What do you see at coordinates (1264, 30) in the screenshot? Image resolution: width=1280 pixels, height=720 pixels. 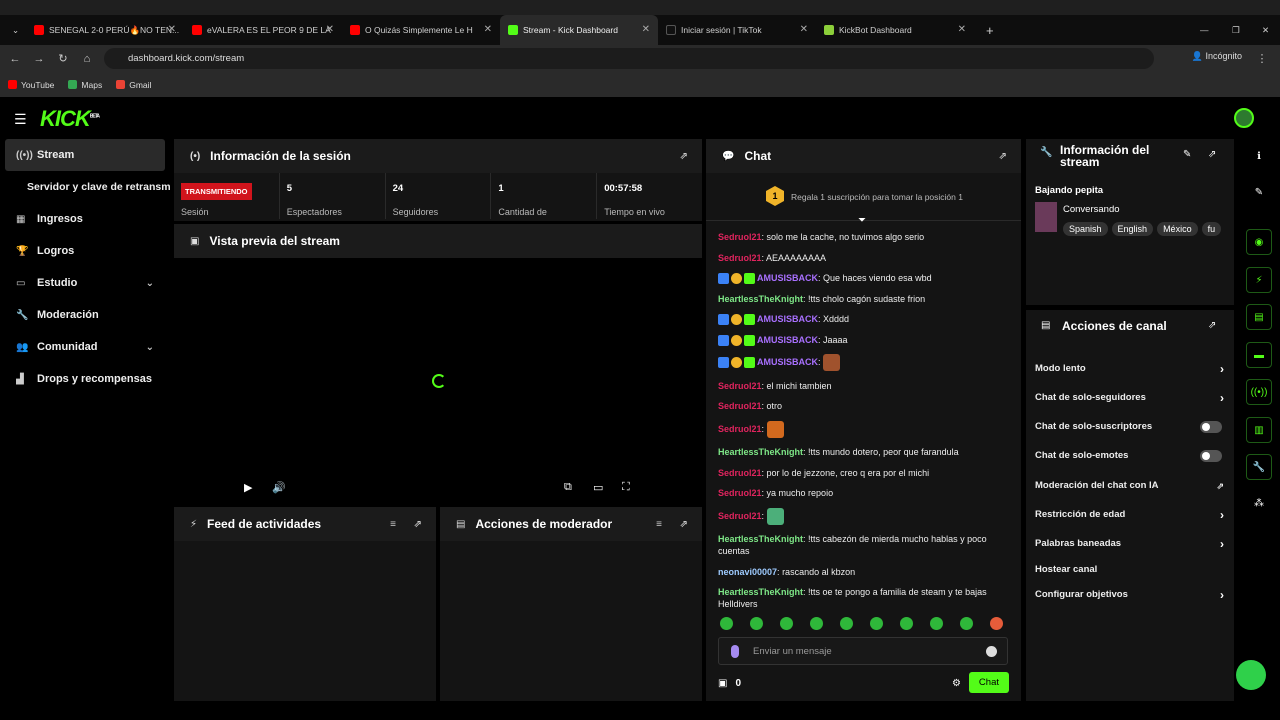 I see `window-close-button: ✕` at bounding box center [1264, 30].